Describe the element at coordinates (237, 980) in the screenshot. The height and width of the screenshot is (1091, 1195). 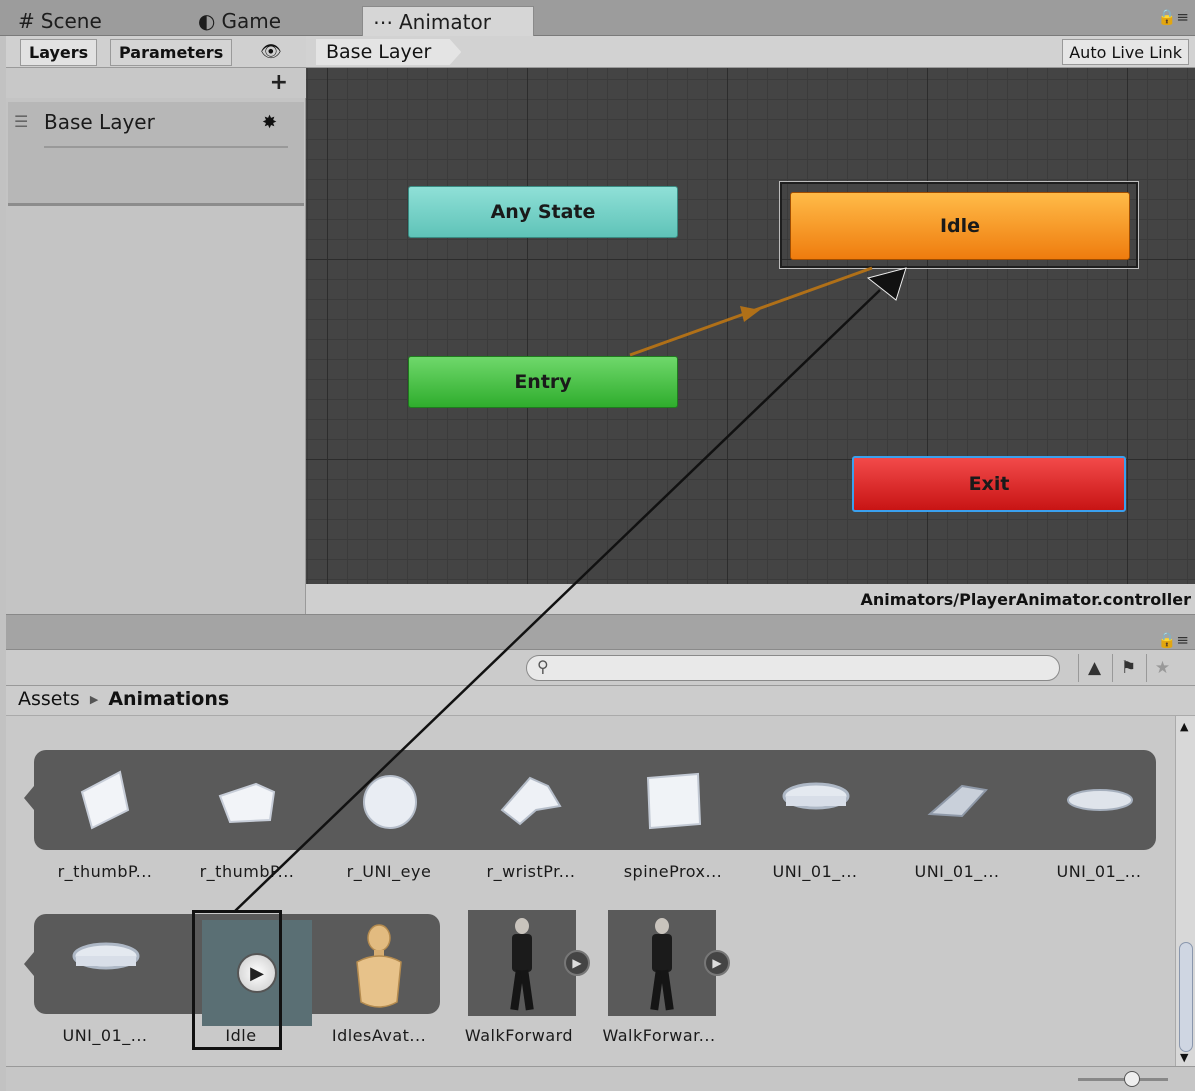
I see `selection-highlight` at that location.